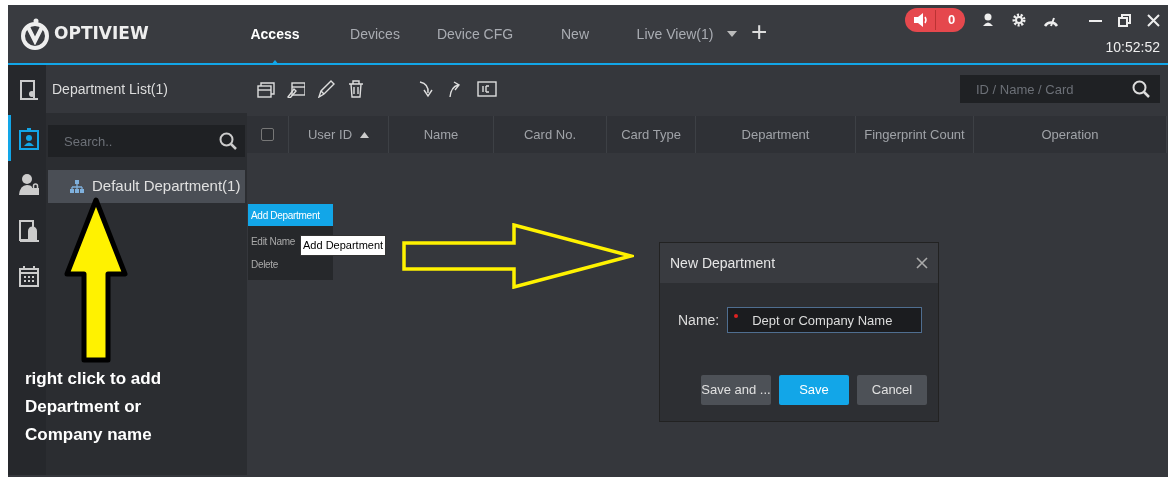  I want to click on import-icon, so click(426, 89).